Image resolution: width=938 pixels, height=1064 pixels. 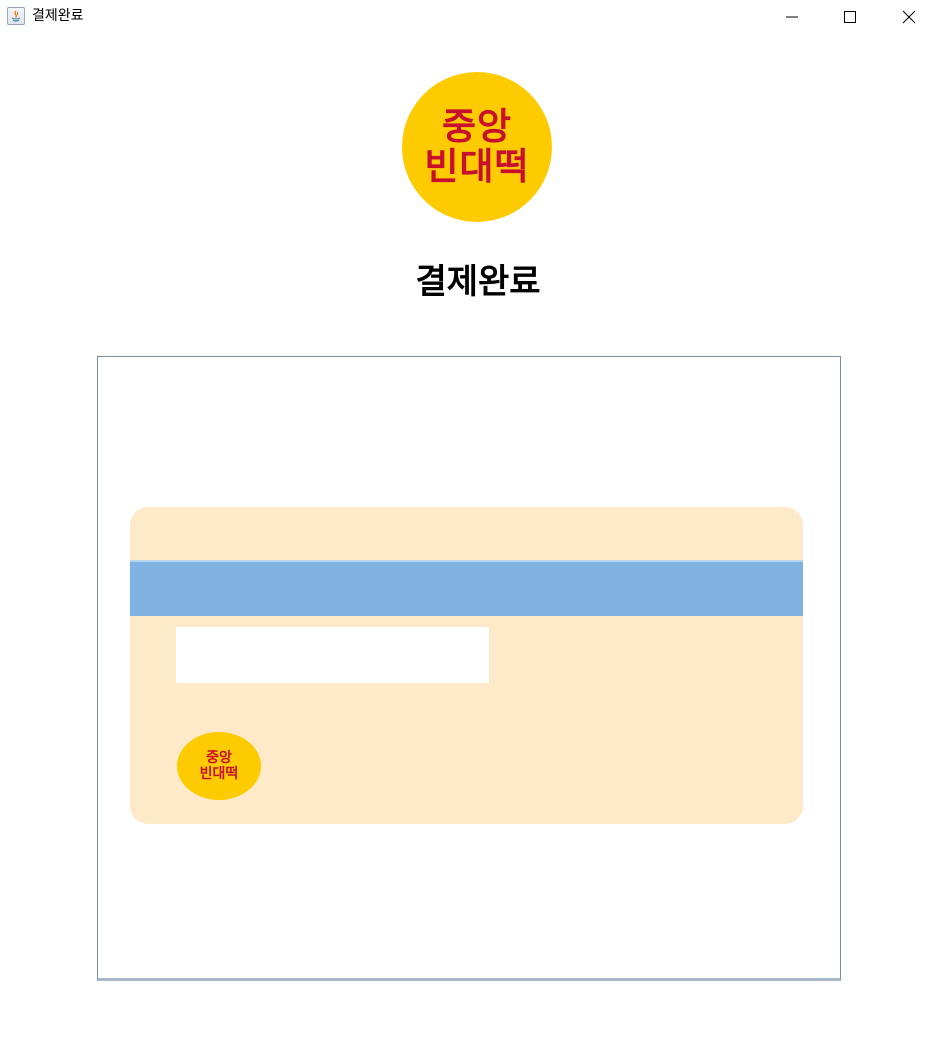 I want to click on maximize-button, so click(x=850, y=17).